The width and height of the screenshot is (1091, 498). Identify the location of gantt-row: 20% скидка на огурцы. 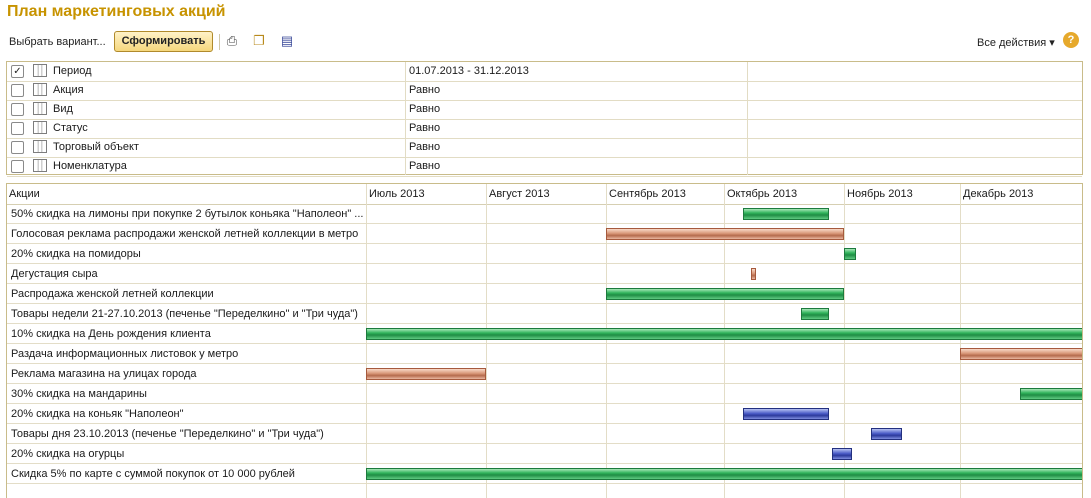
(544, 454).